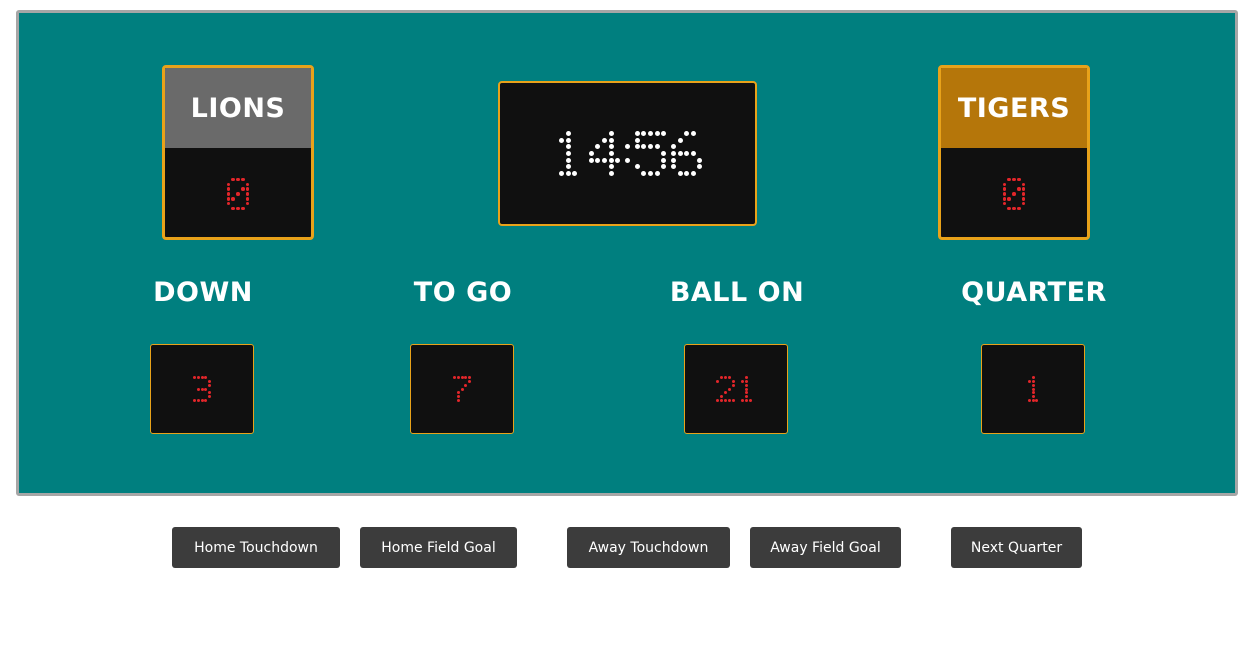 The height and width of the screenshot is (662, 1258). I want to click on away-touchdown-button: Away Touchdown, so click(648, 547).